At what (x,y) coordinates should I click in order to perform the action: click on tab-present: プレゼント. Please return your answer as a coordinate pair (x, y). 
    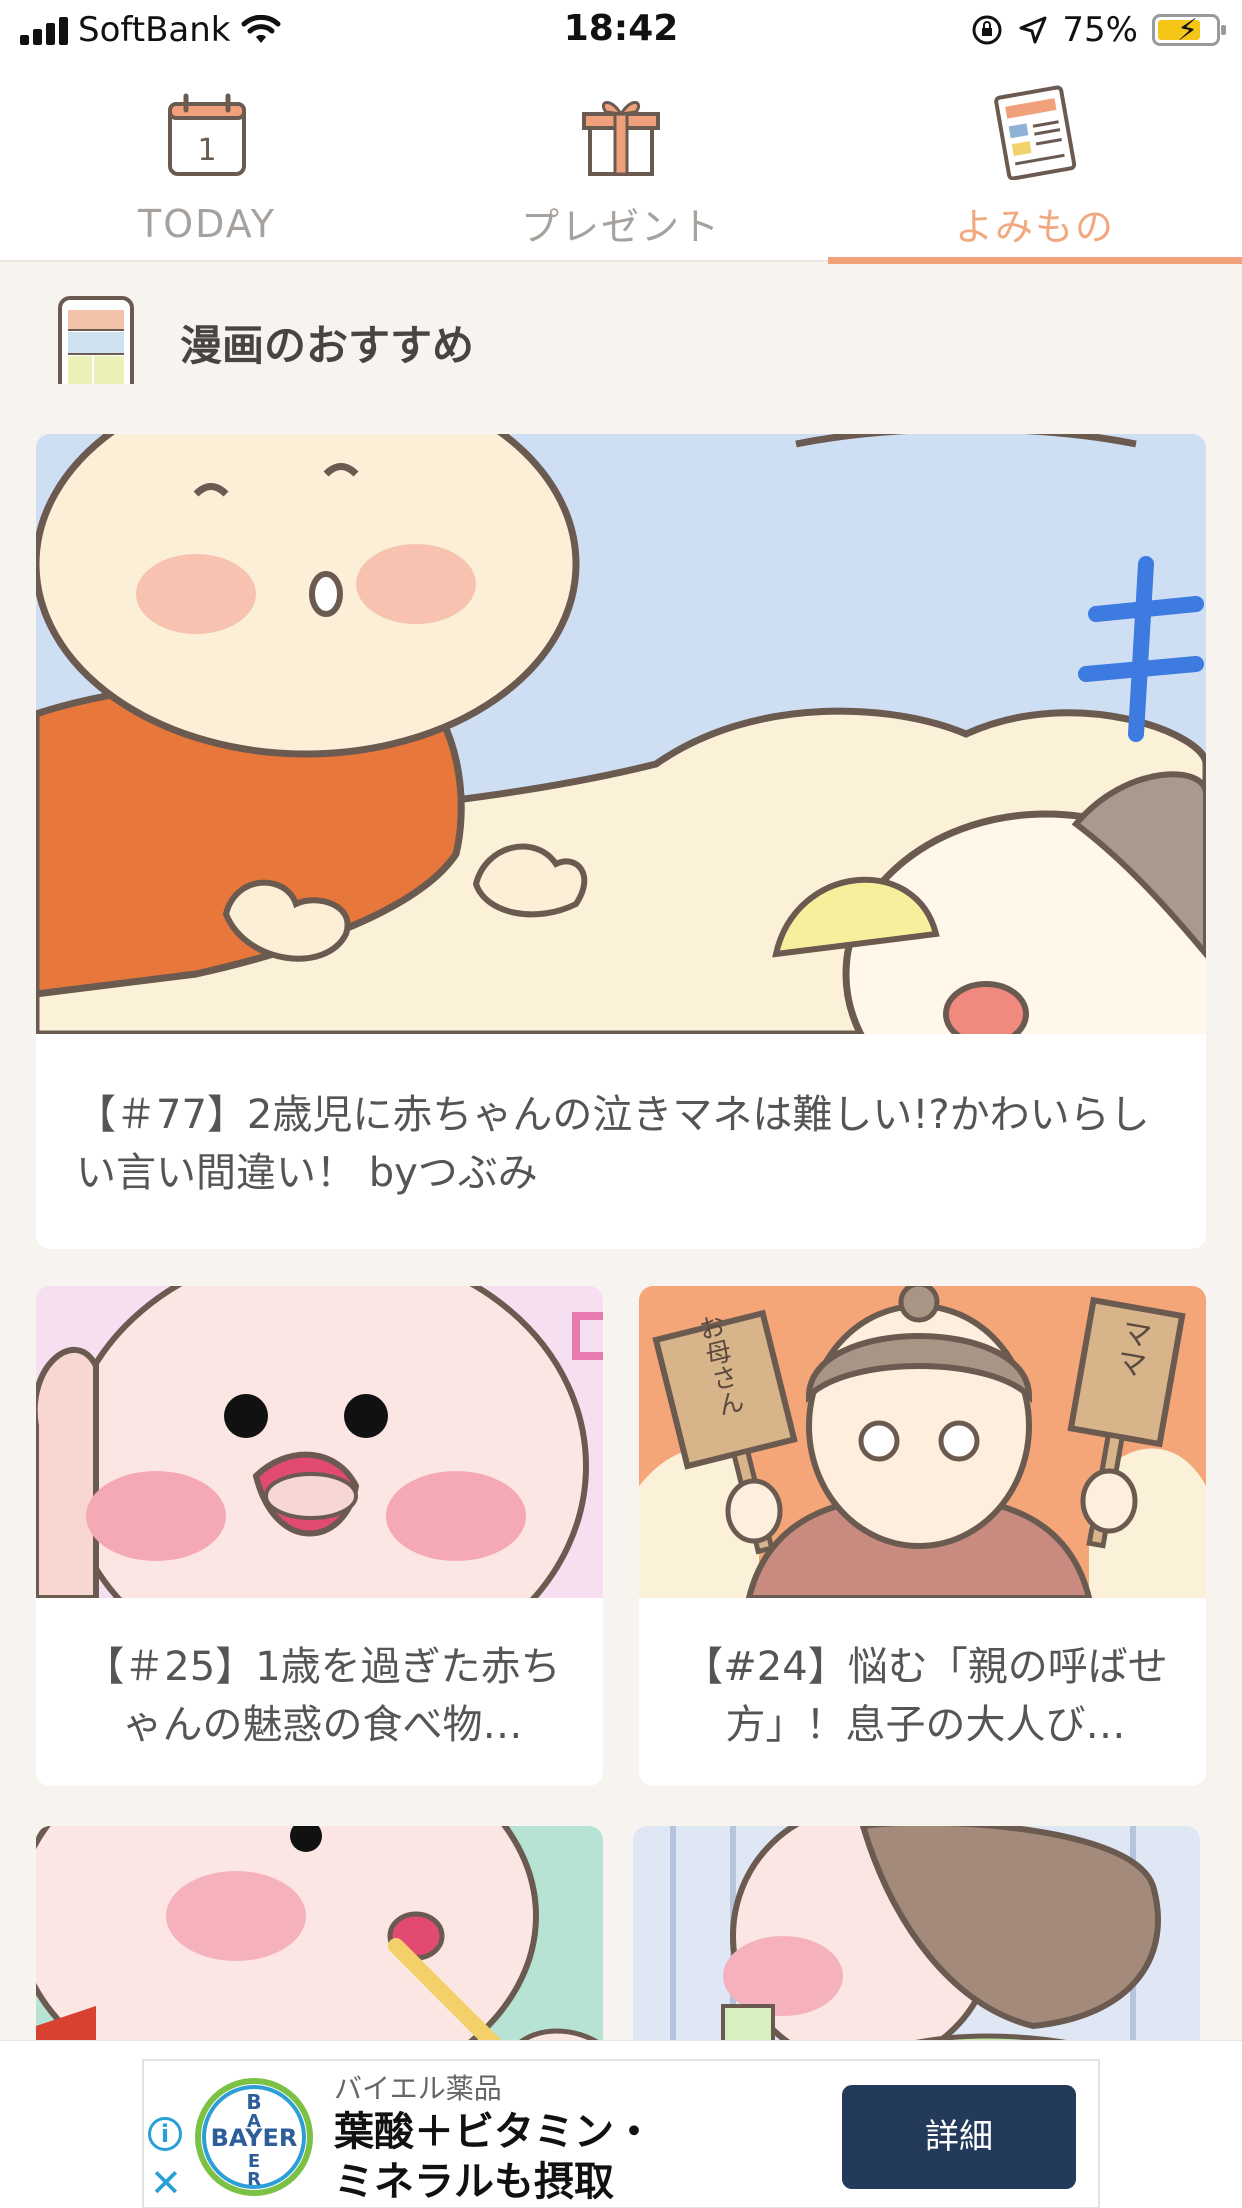
    Looking at the image, I should click on (621, 162).